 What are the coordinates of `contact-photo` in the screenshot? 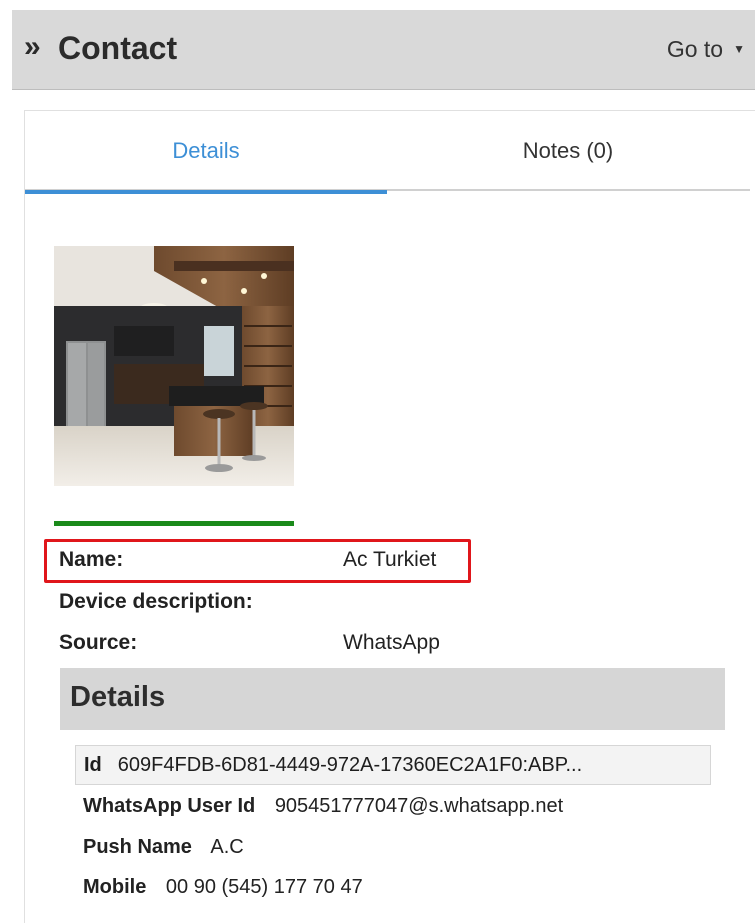 It's located at (174, 366).